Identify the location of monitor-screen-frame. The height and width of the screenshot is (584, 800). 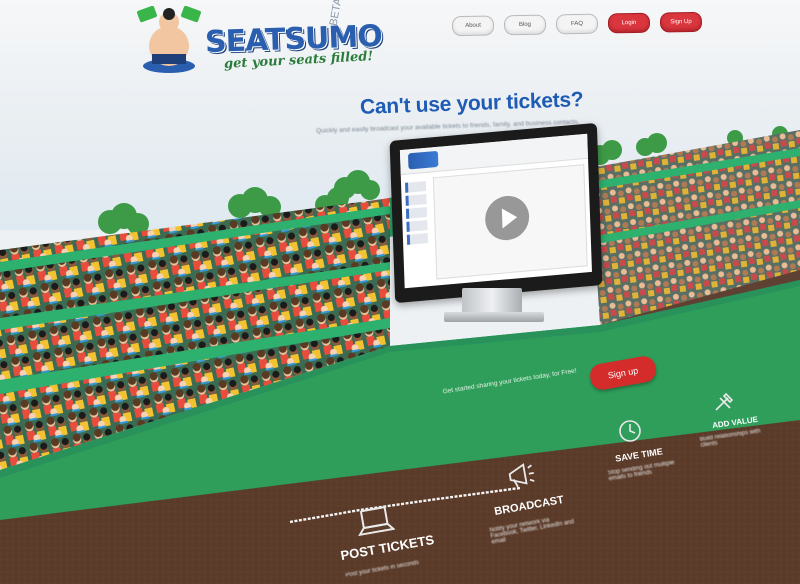
(496, 213).